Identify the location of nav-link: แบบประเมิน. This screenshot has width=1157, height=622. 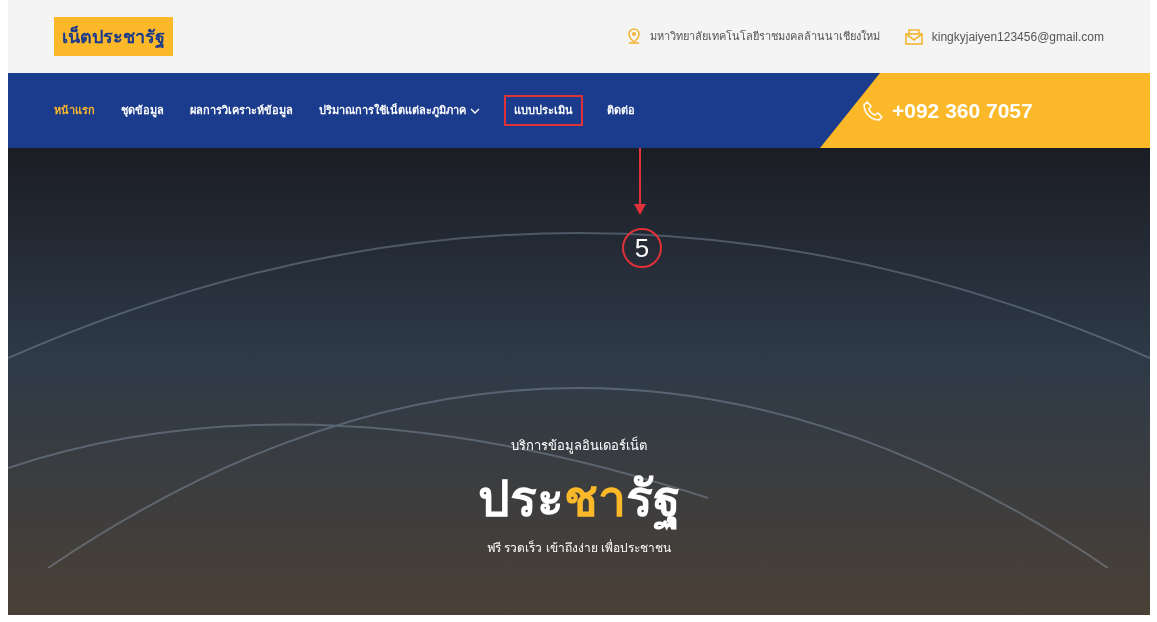
(543, 110).